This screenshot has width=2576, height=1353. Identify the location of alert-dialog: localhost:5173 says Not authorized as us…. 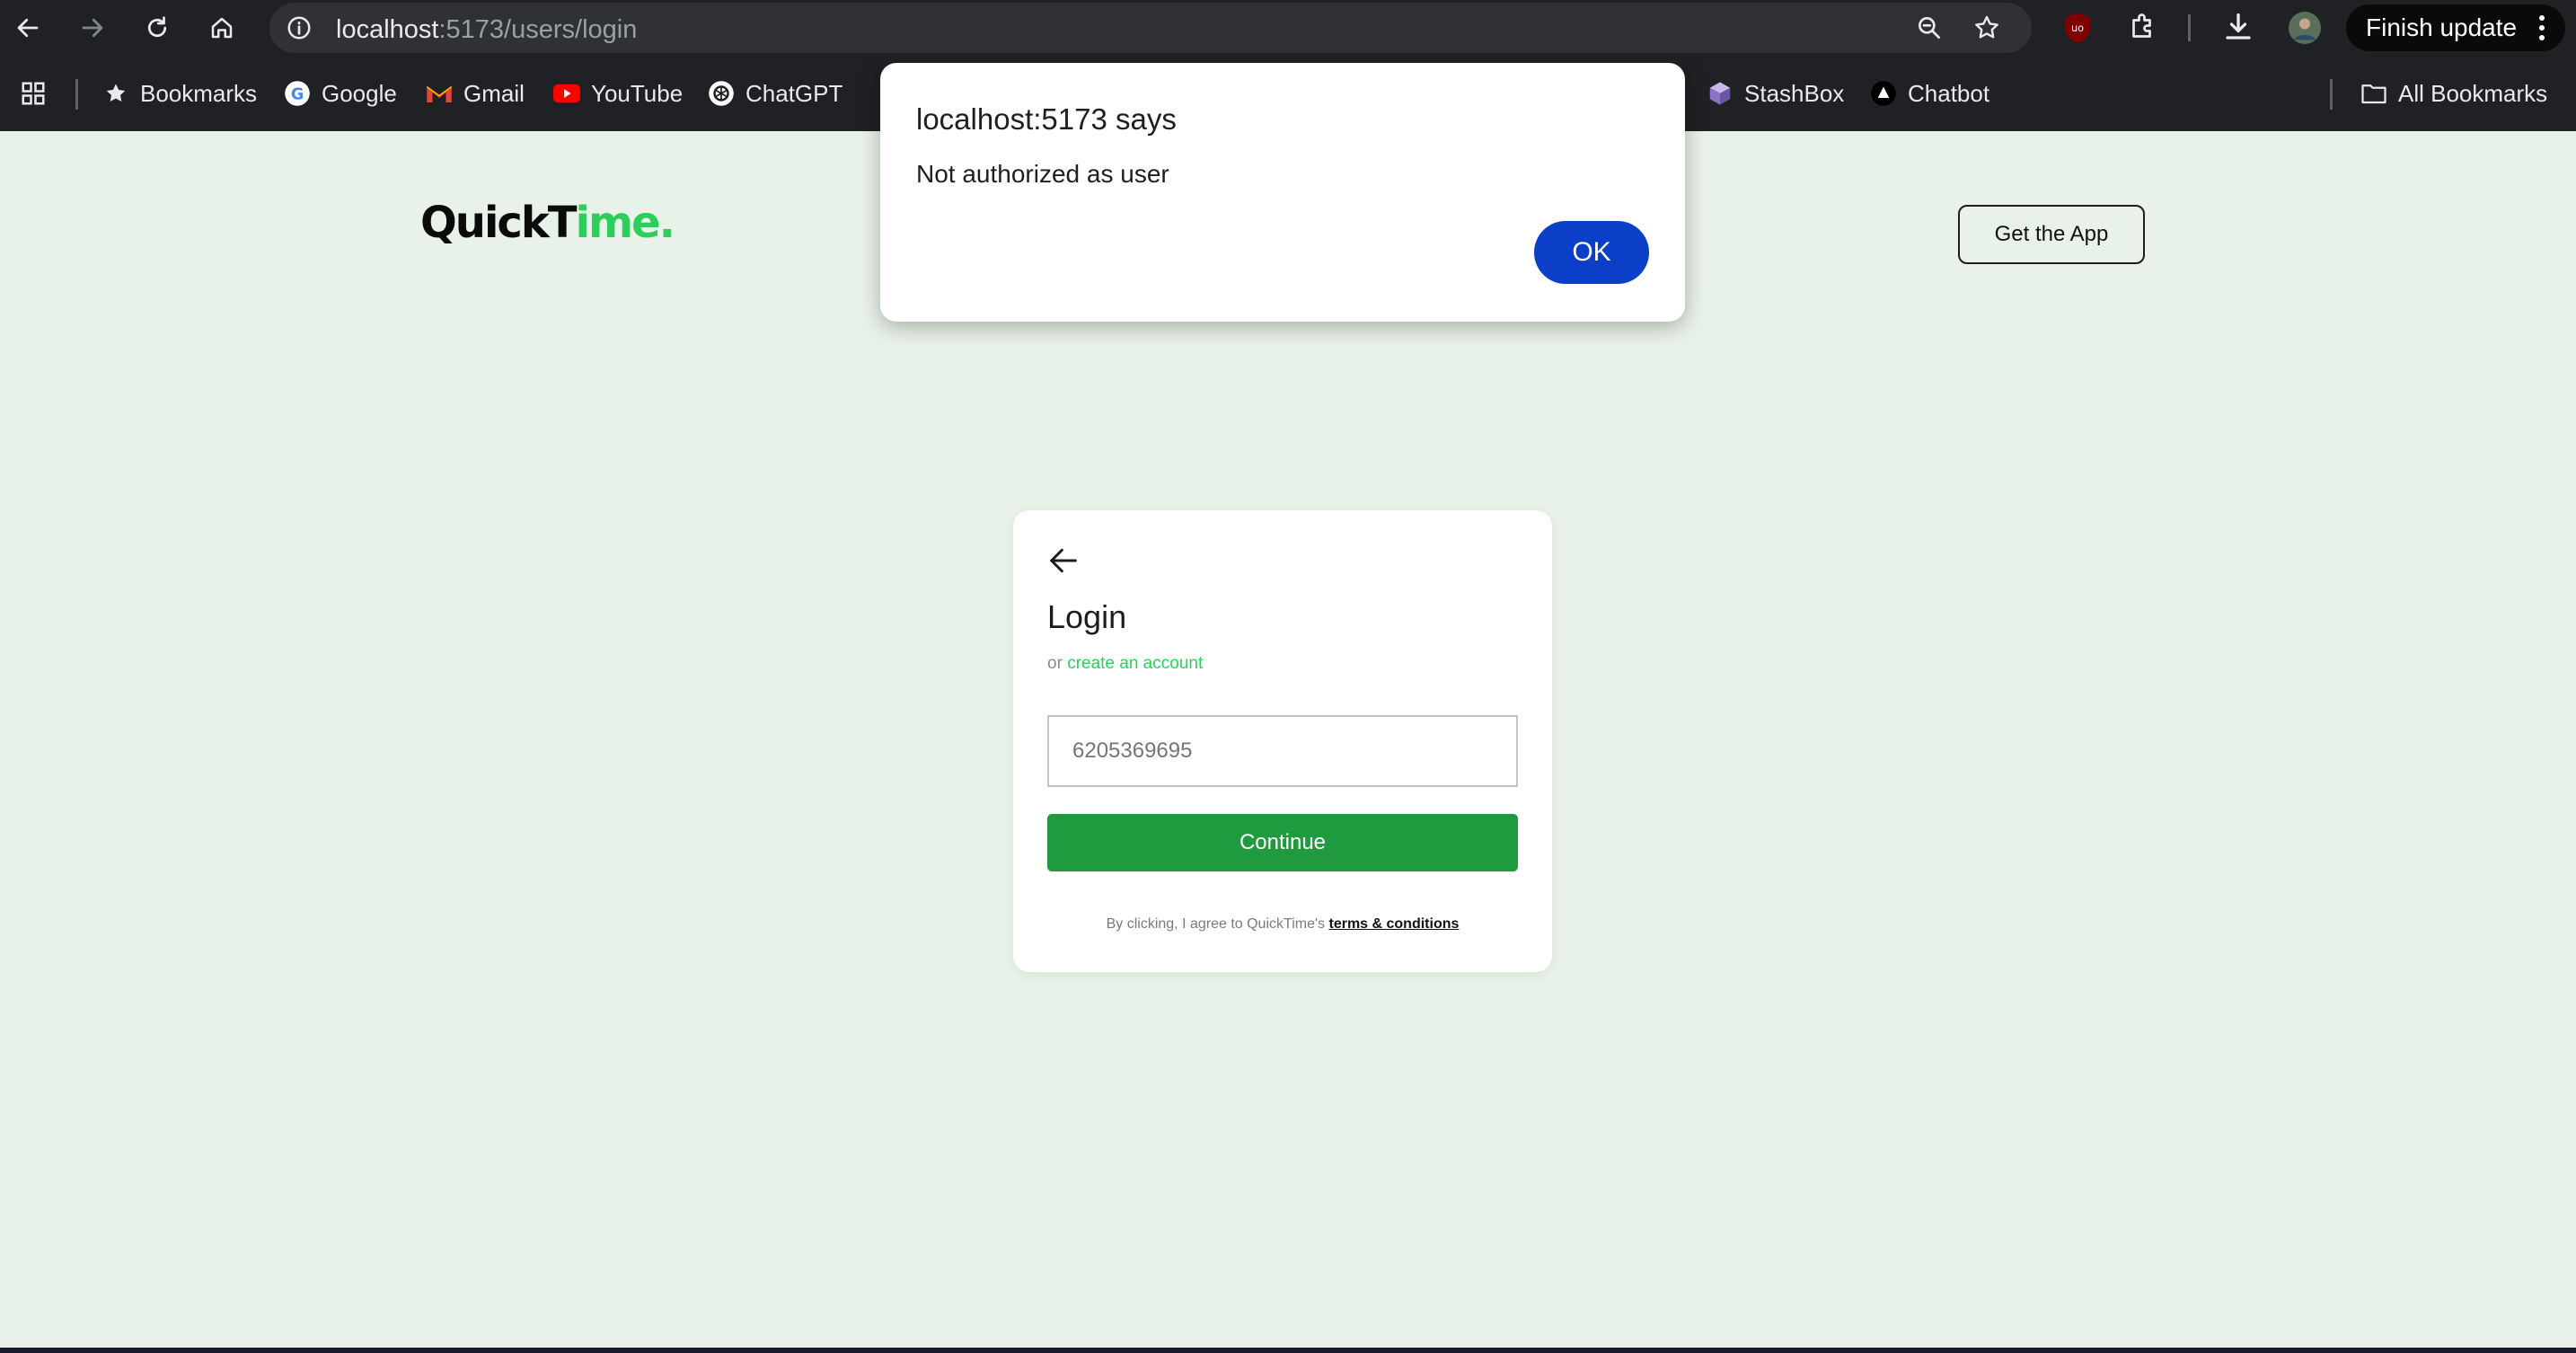
(1282, 192).